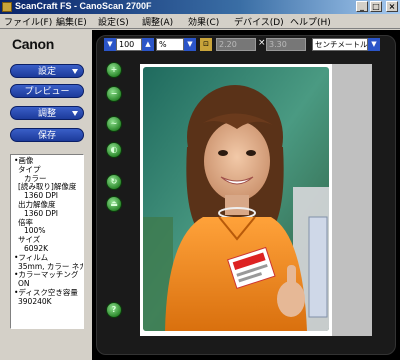 This screenshot has height=360, width=400. I want to click on minimize-button: _, so click(362, 6).